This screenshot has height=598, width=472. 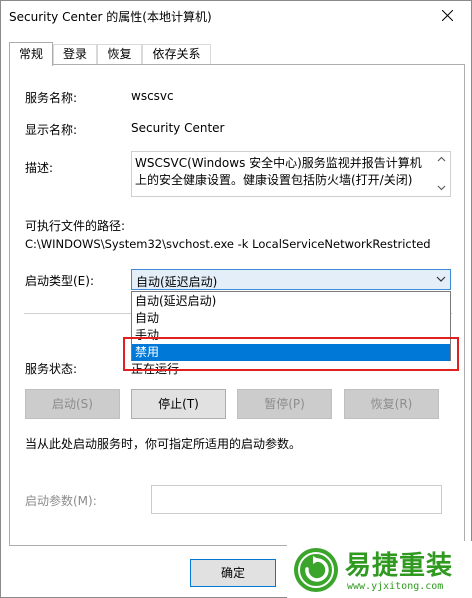 What do you see at coordinates (441, 159) in the screenshot?
I see `scroll-up-icon` at bounding box center [441, 159].